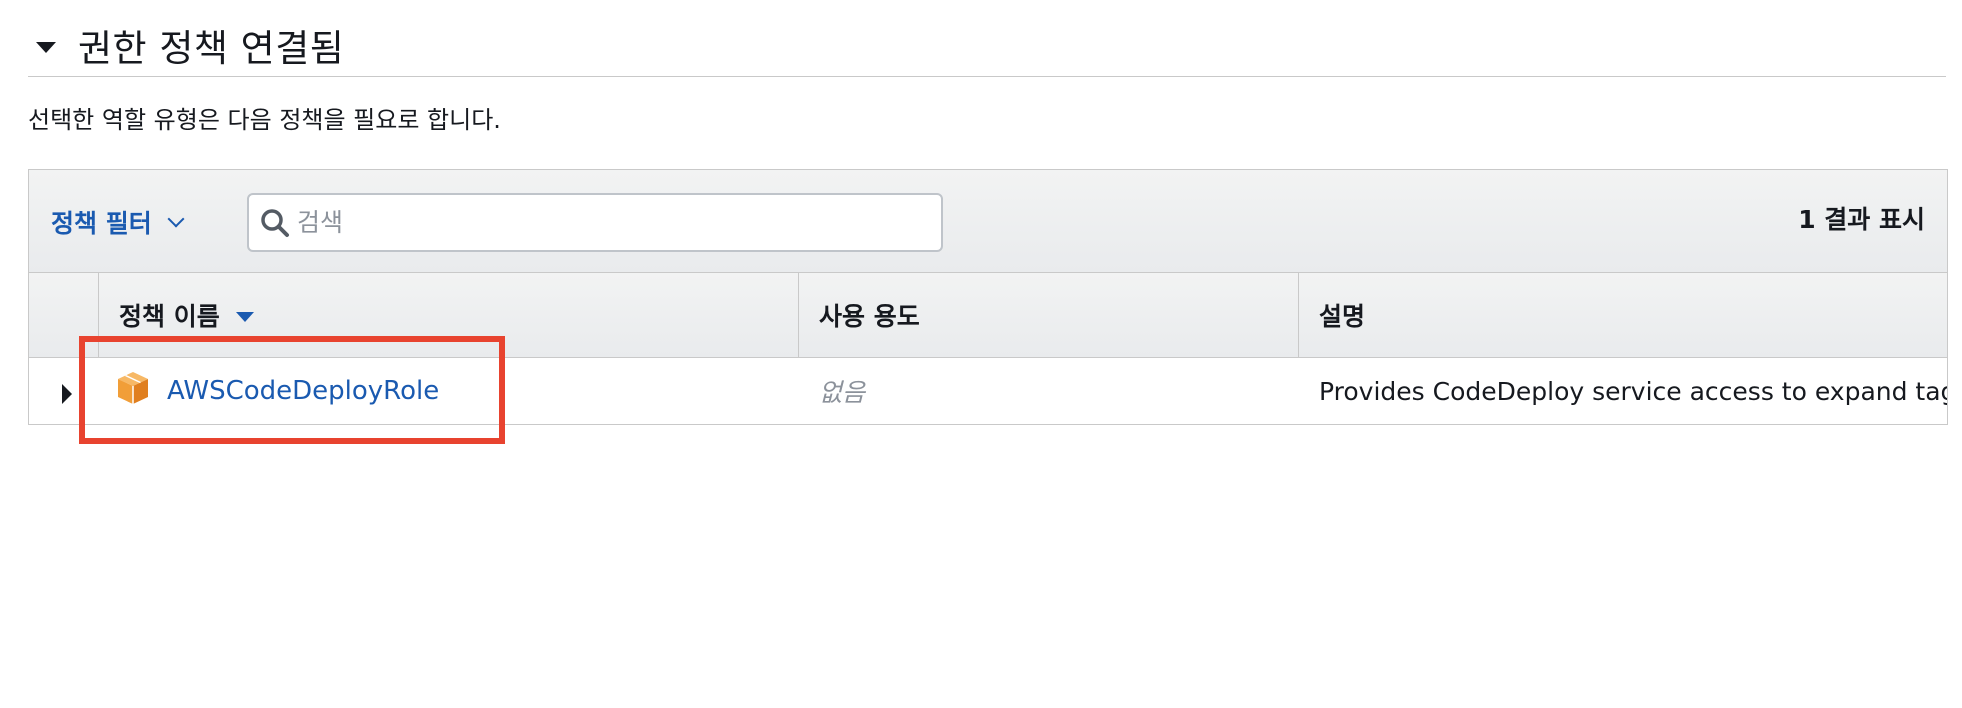 The height and width of the screenshot is (708, 1962). Describe the element at coordinates (64, 315) in the screenshot. I see `header-expand-column` at that location.